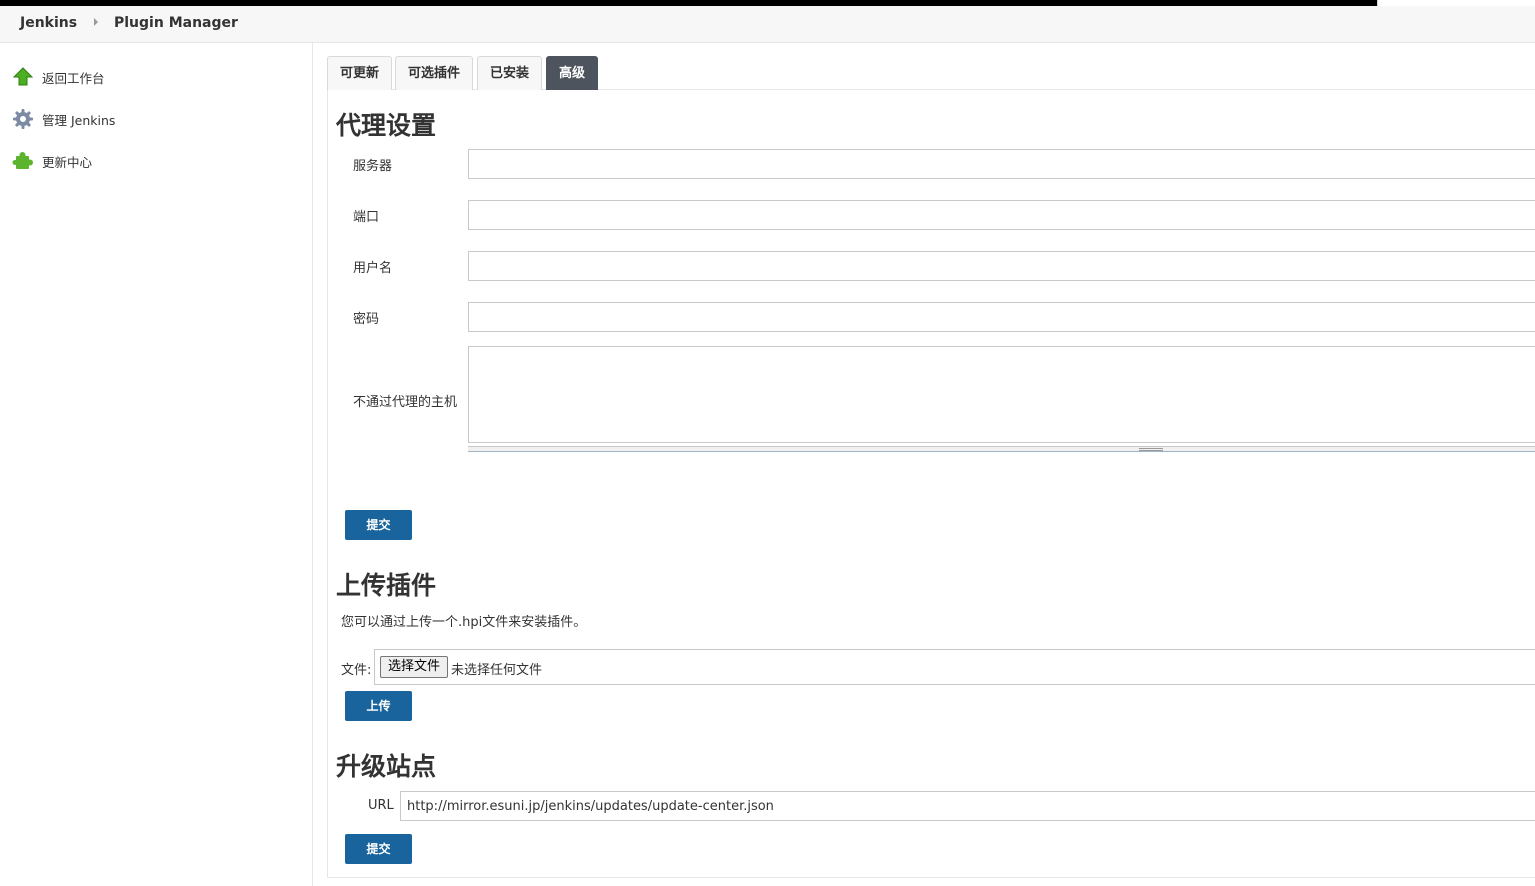 The width and height of the screenshot is (1535, 886). What do you see at coordinates (176, 23) in the screenshot?
I see `breadcrumb-plugin-manager: Plugin Manager` at bounding box center [176, 23].